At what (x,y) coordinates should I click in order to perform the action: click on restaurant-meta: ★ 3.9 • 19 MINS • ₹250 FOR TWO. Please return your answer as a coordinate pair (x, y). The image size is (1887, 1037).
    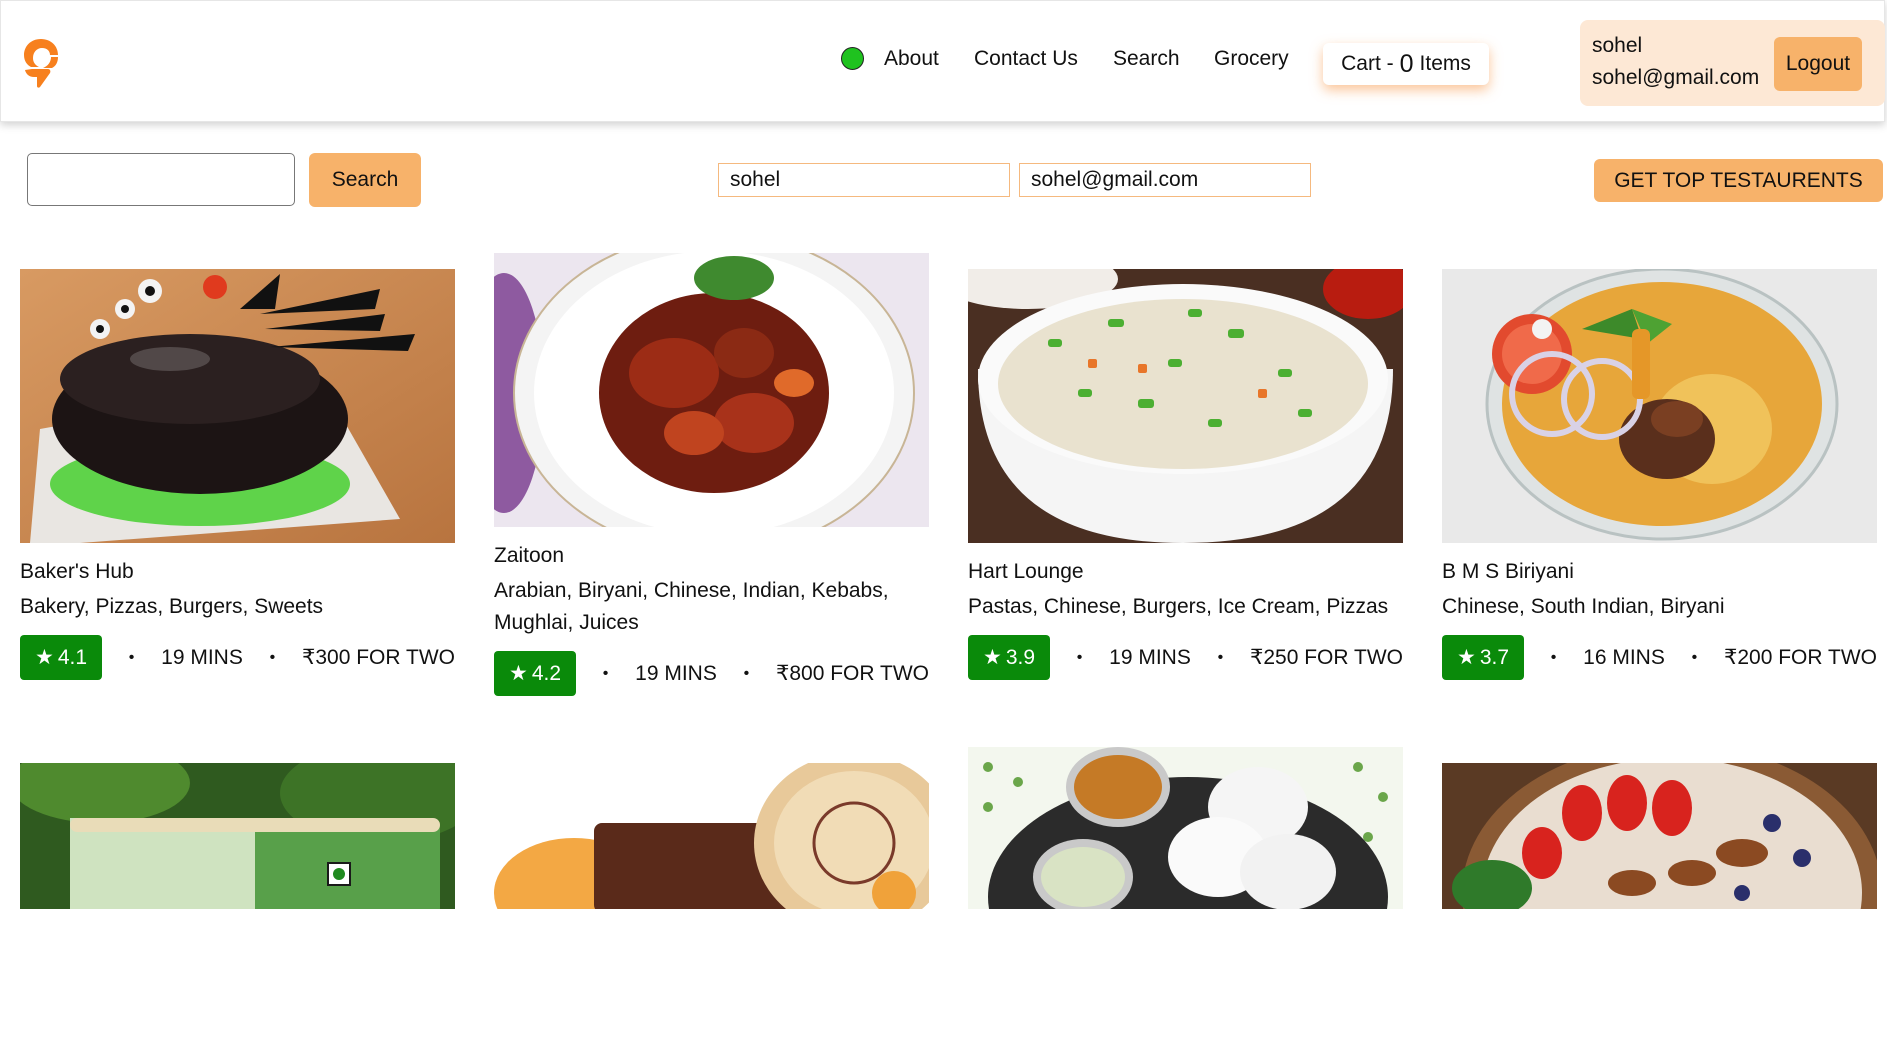
    Looking at the image, I should click on (1185, 657).